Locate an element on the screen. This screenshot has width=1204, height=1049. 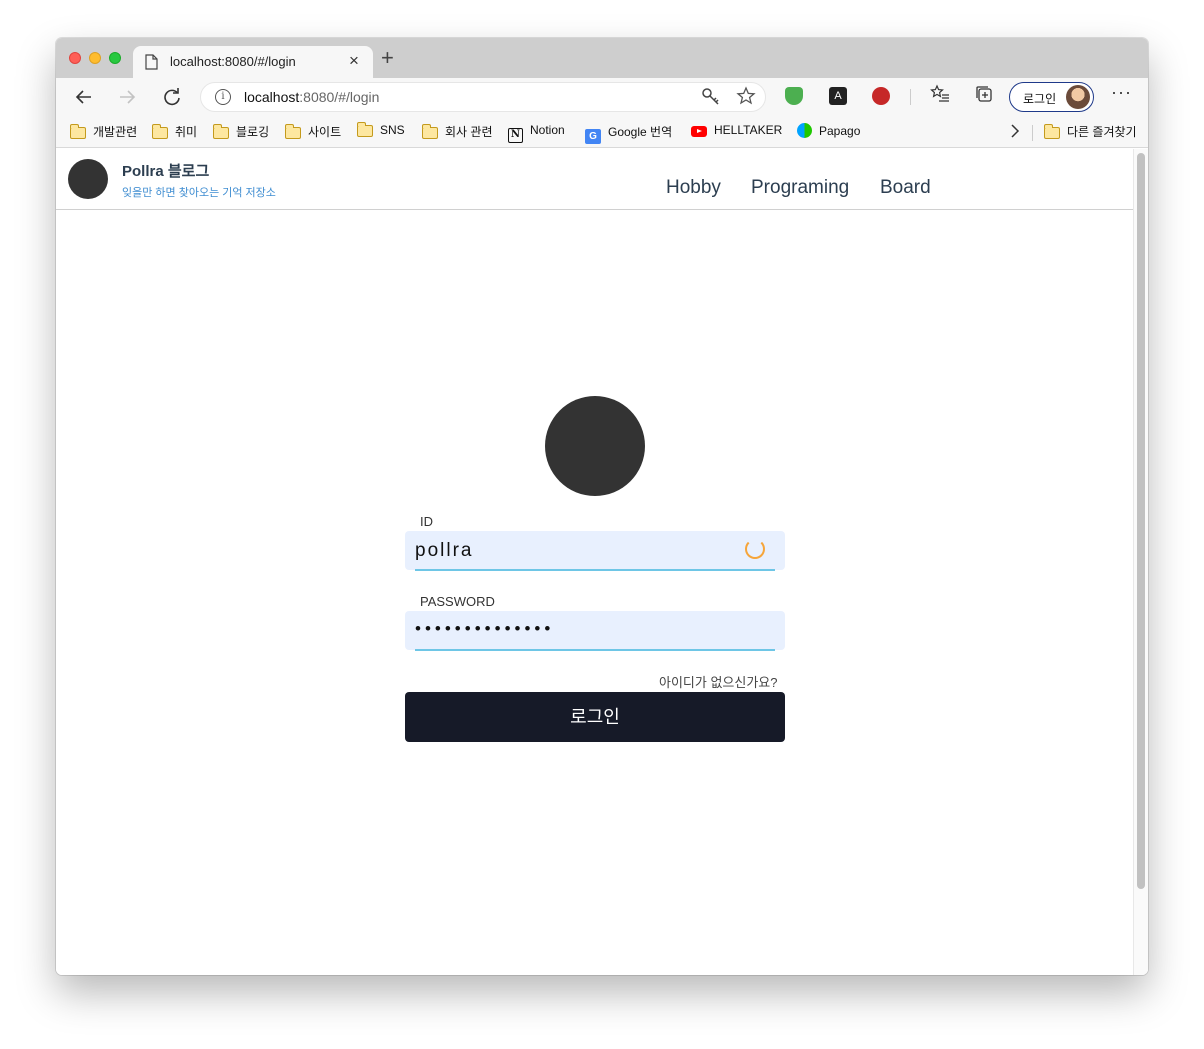
browser-toolbar: i localhost:8080/#/login A 로그인 ··· is located at coordinates (602, 97).